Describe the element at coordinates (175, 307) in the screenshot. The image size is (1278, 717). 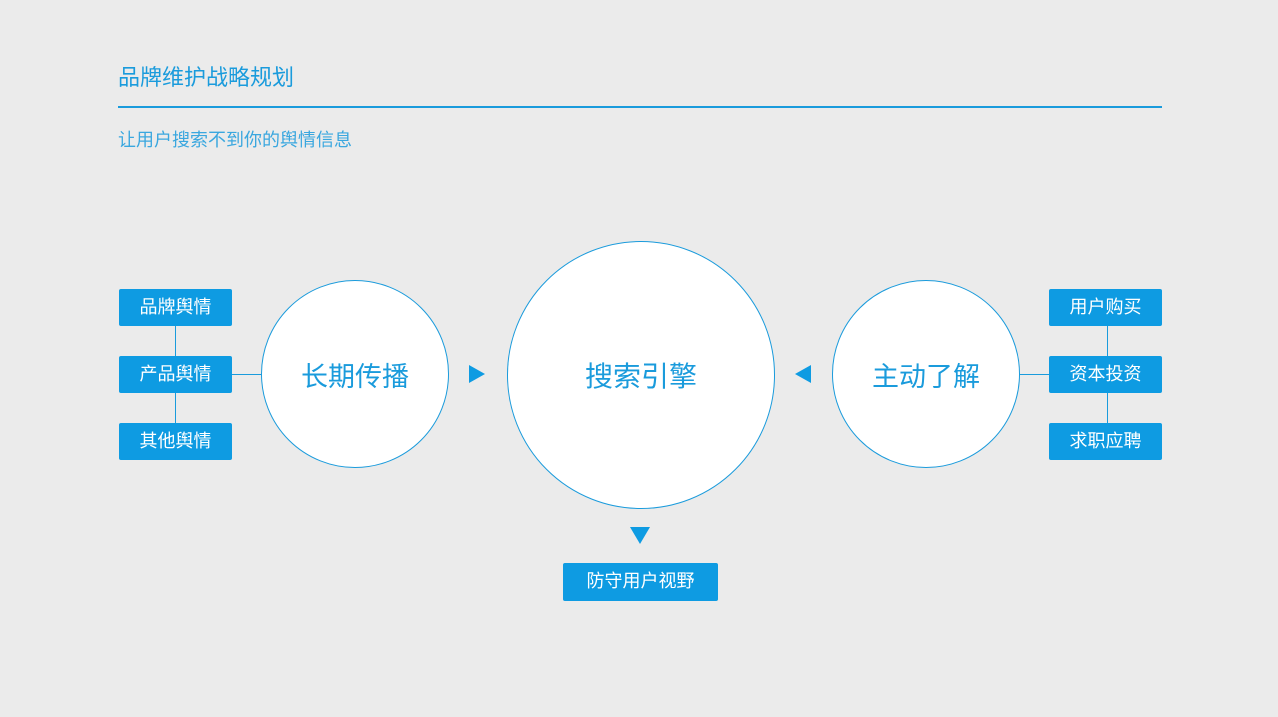
I see `left-item-brand-sentiment: 品牌舆情` at that location.